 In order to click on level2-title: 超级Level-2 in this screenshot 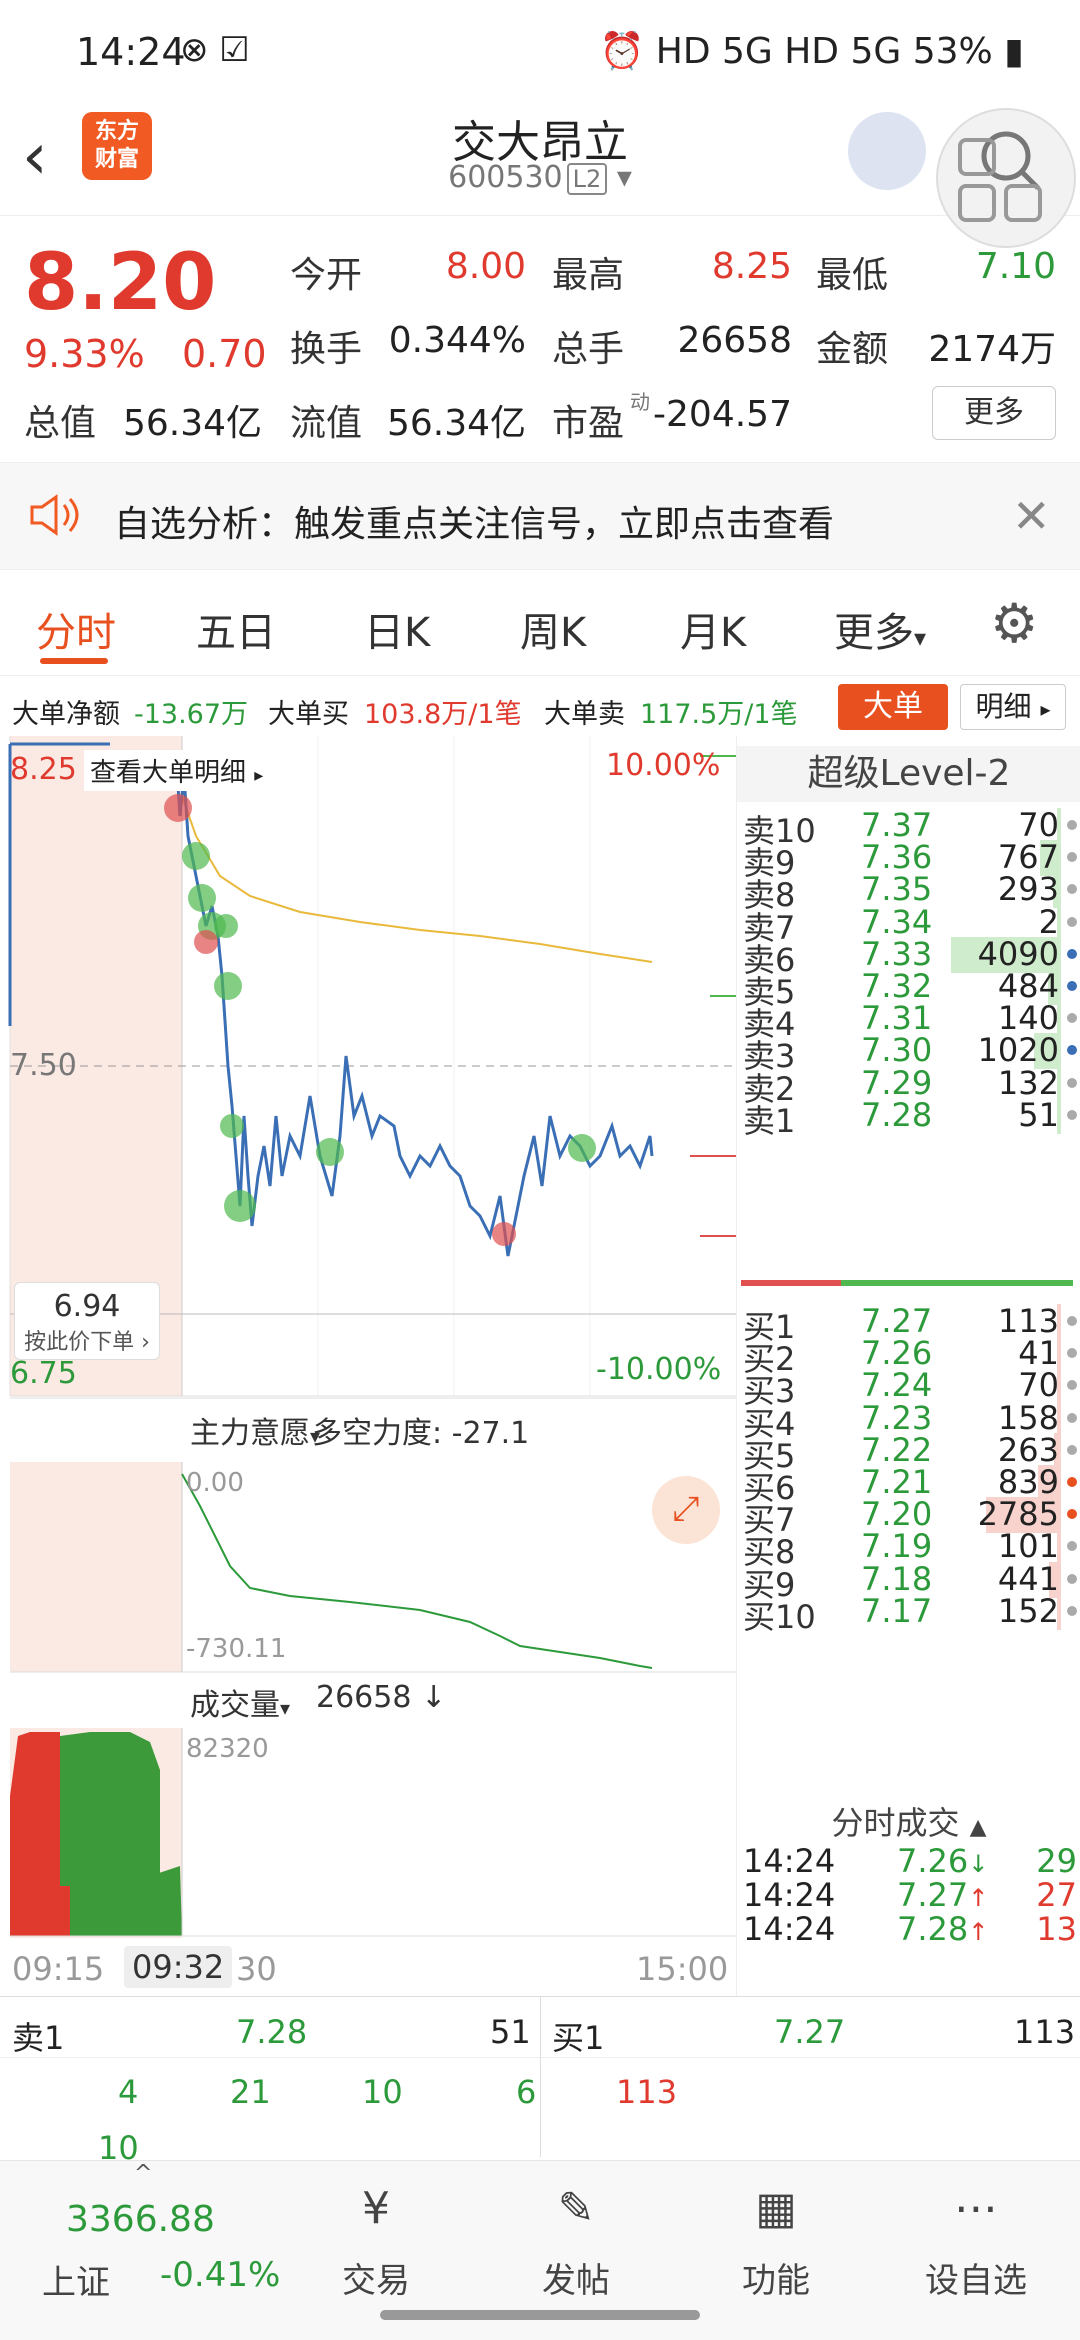, I will do `click(908, 774)`.